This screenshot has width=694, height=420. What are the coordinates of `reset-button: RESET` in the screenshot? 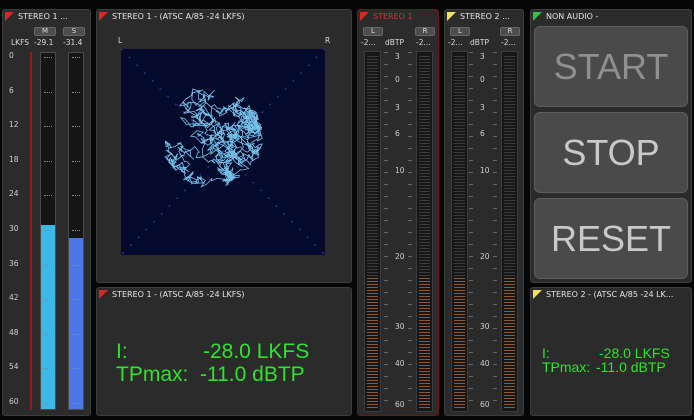 It's located at (611, 238).